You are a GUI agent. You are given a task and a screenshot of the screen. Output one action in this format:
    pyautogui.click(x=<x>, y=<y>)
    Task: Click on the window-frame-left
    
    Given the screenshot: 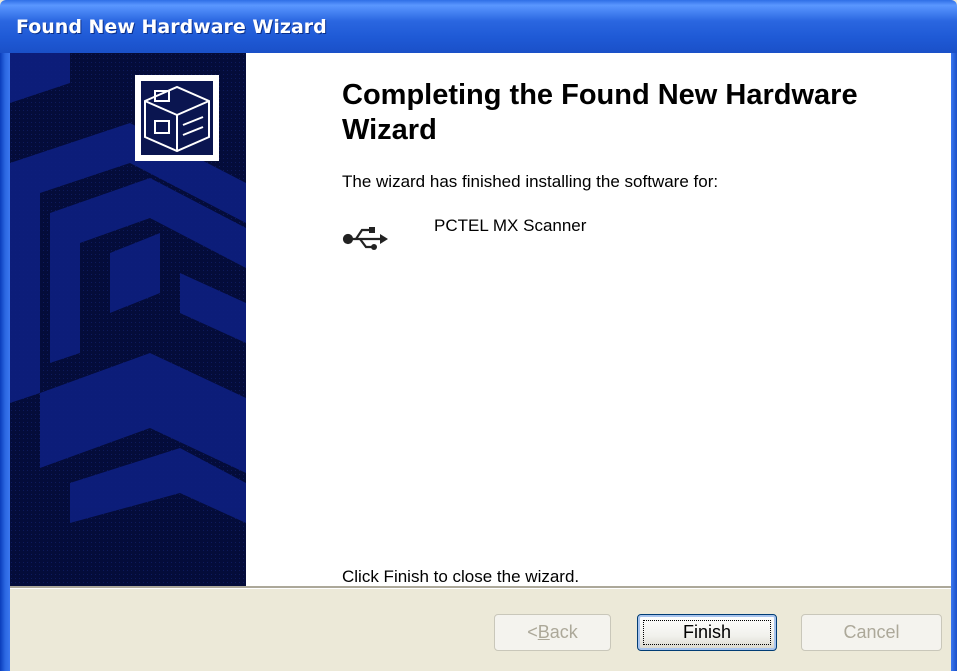 What is the action you would take?
    pyautogui.click(x=5, y=362)
    